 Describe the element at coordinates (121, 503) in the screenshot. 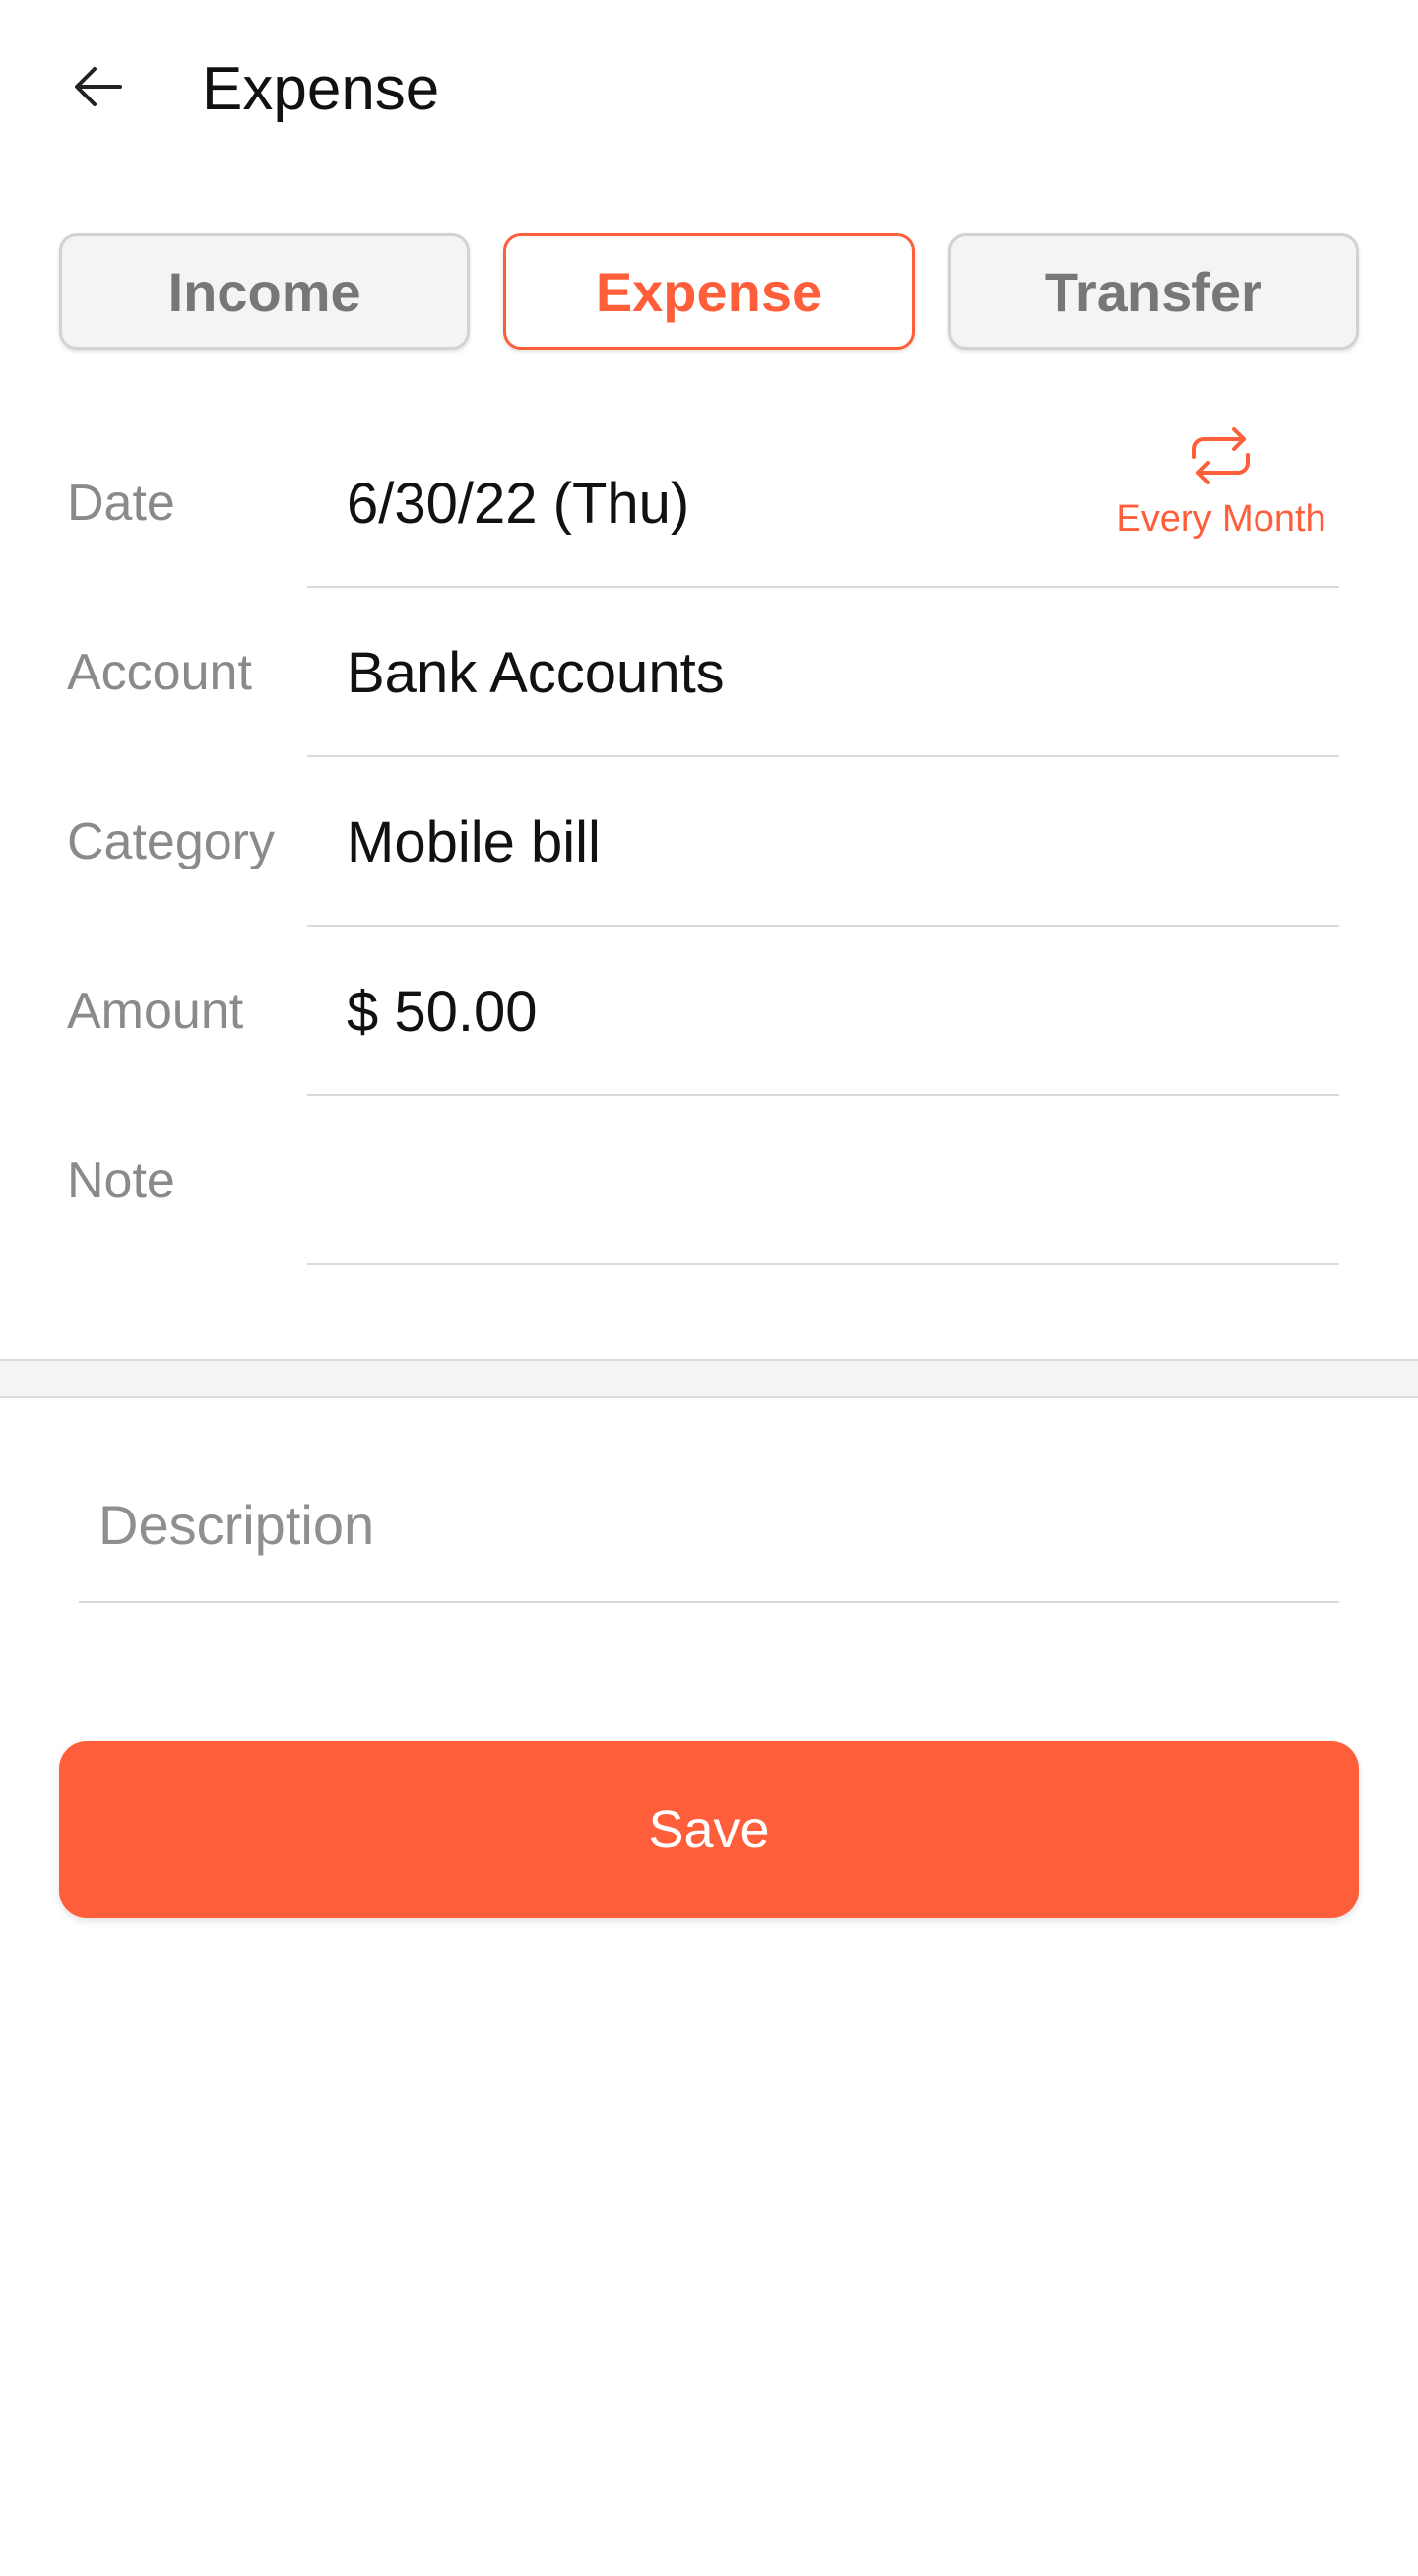

I see `date-label: Date` at that location.